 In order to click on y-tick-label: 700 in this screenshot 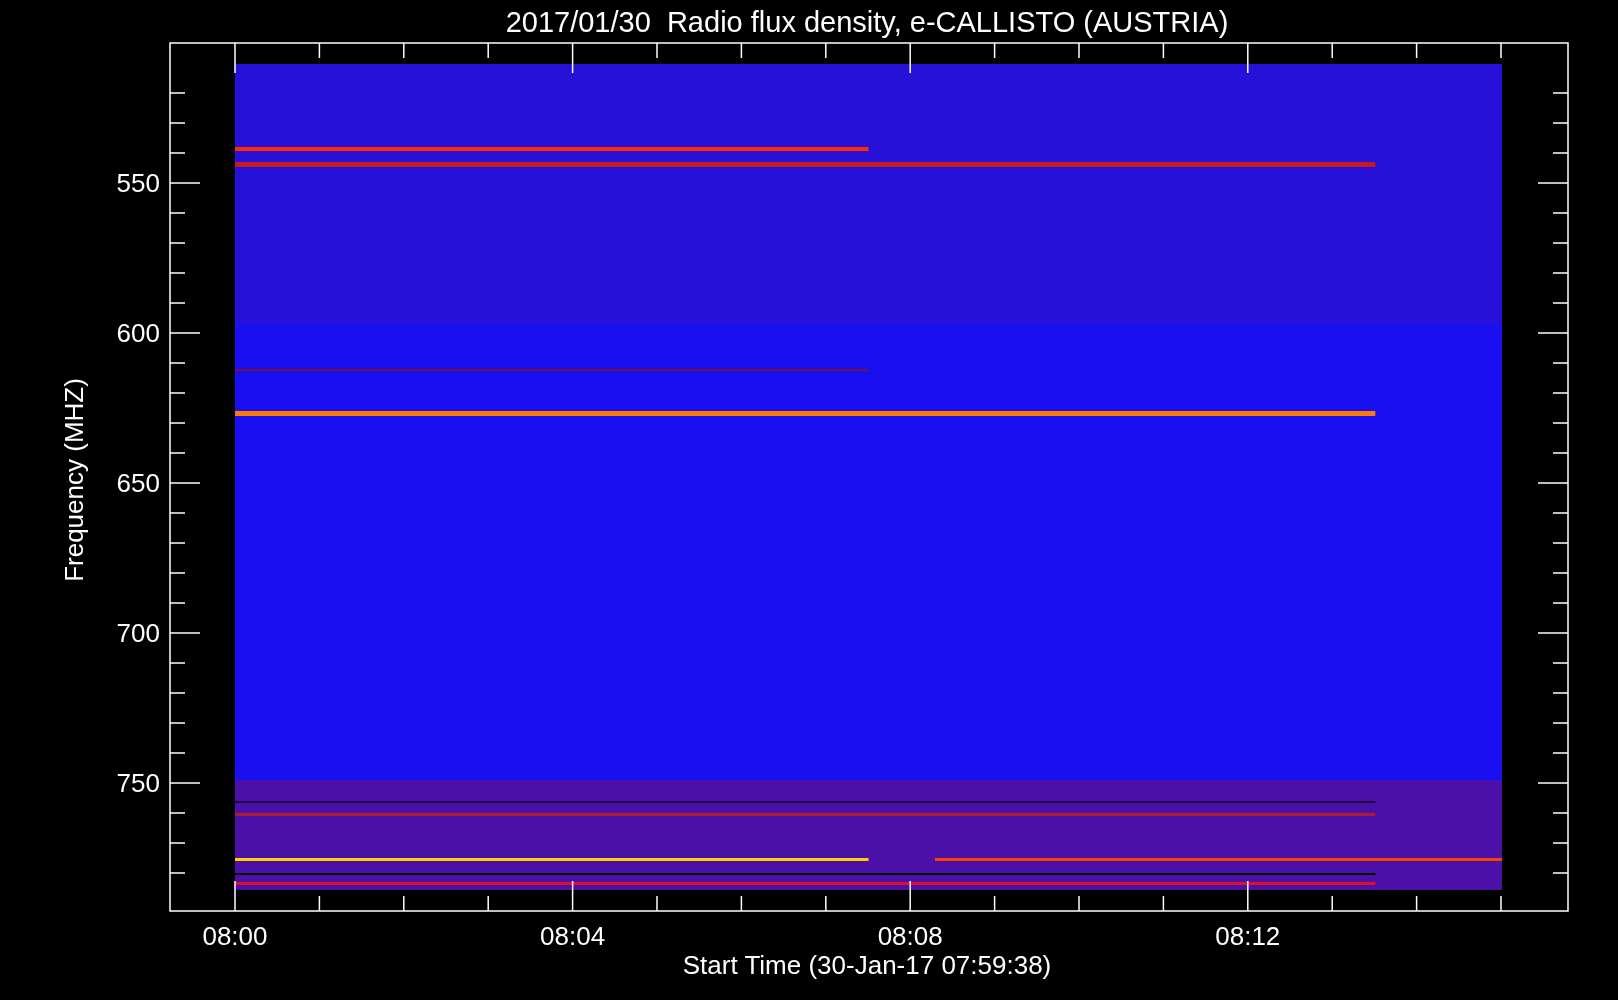, I will do `click(138, 633)`.